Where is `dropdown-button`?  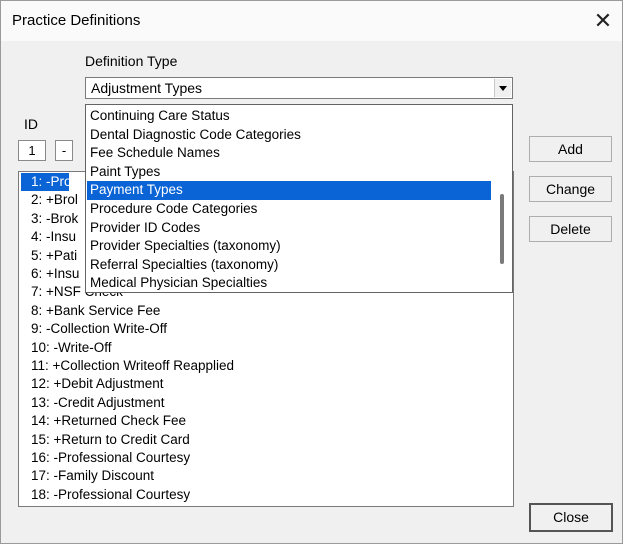 dropdown-button is located at coordinates (502, 88).